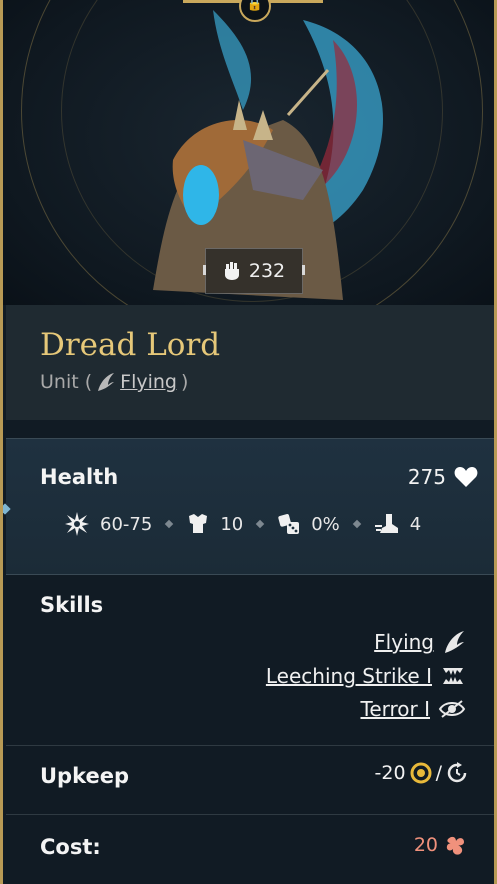 This screenshot has width=497, height=884. Describe the element at coordinates (349, 676) in the screenshot. I see `skill-leeching-strike-label: Leeching Strike I` at that location.